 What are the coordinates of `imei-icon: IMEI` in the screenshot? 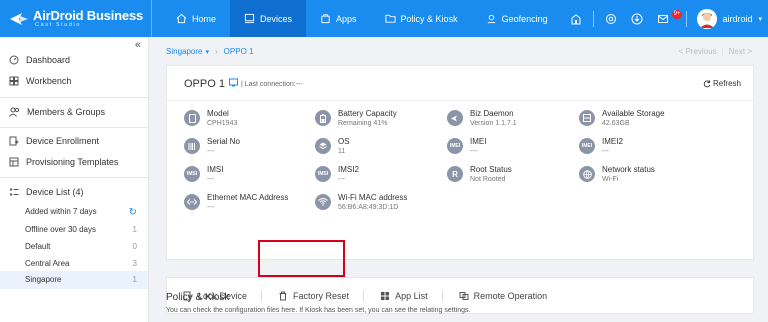 It's located at (455, 146).